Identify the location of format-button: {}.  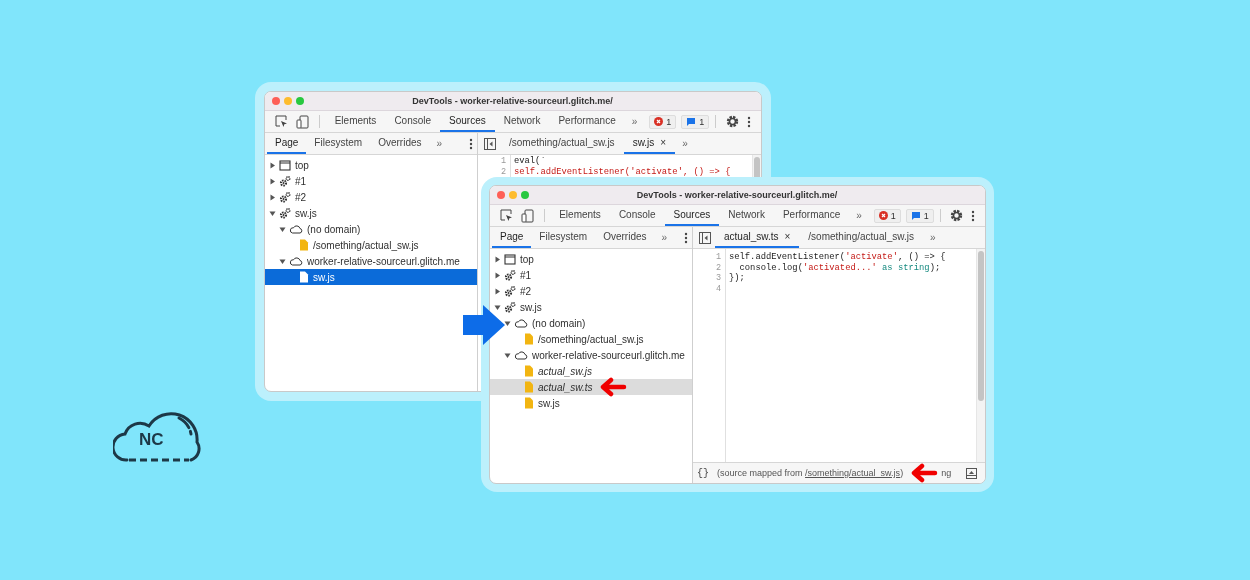
(703, 473).